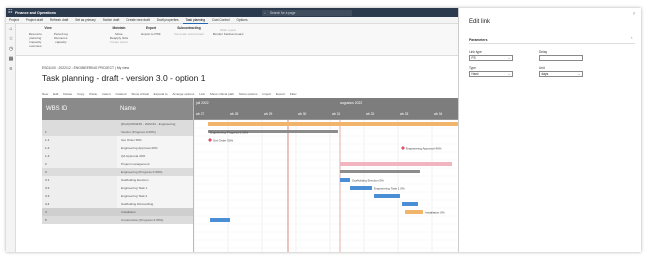  I want to click on wbs-cell: 3.3, so click(79, 196).